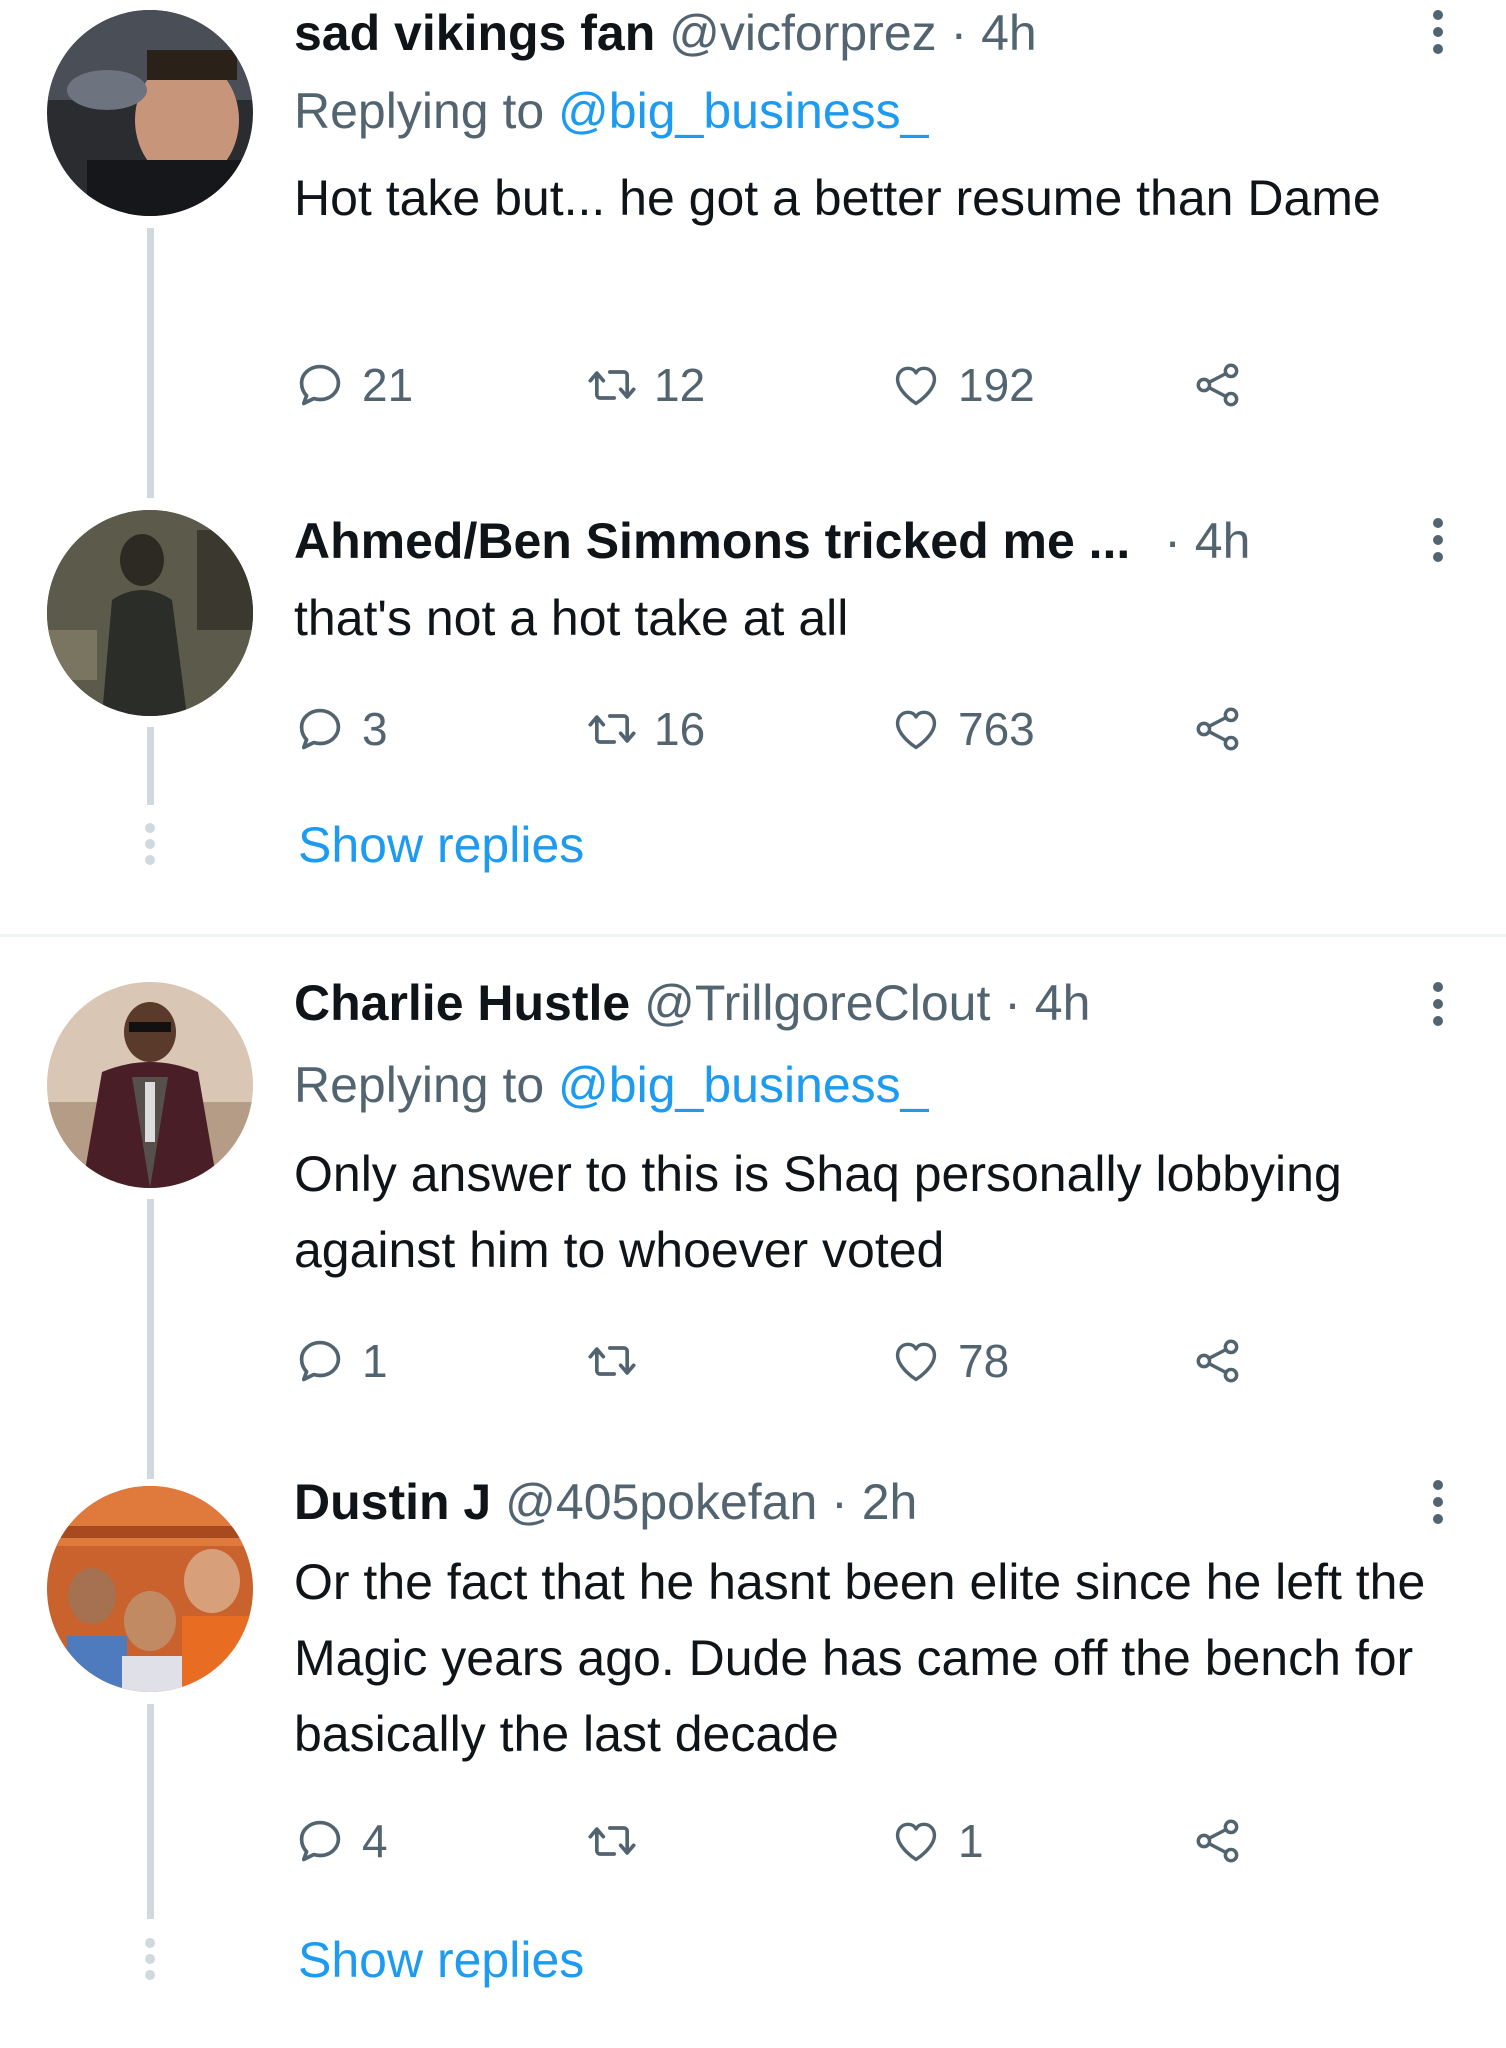 The image size is (1506, 2048). I want to click on like-button: 78, so click(949, 1361).